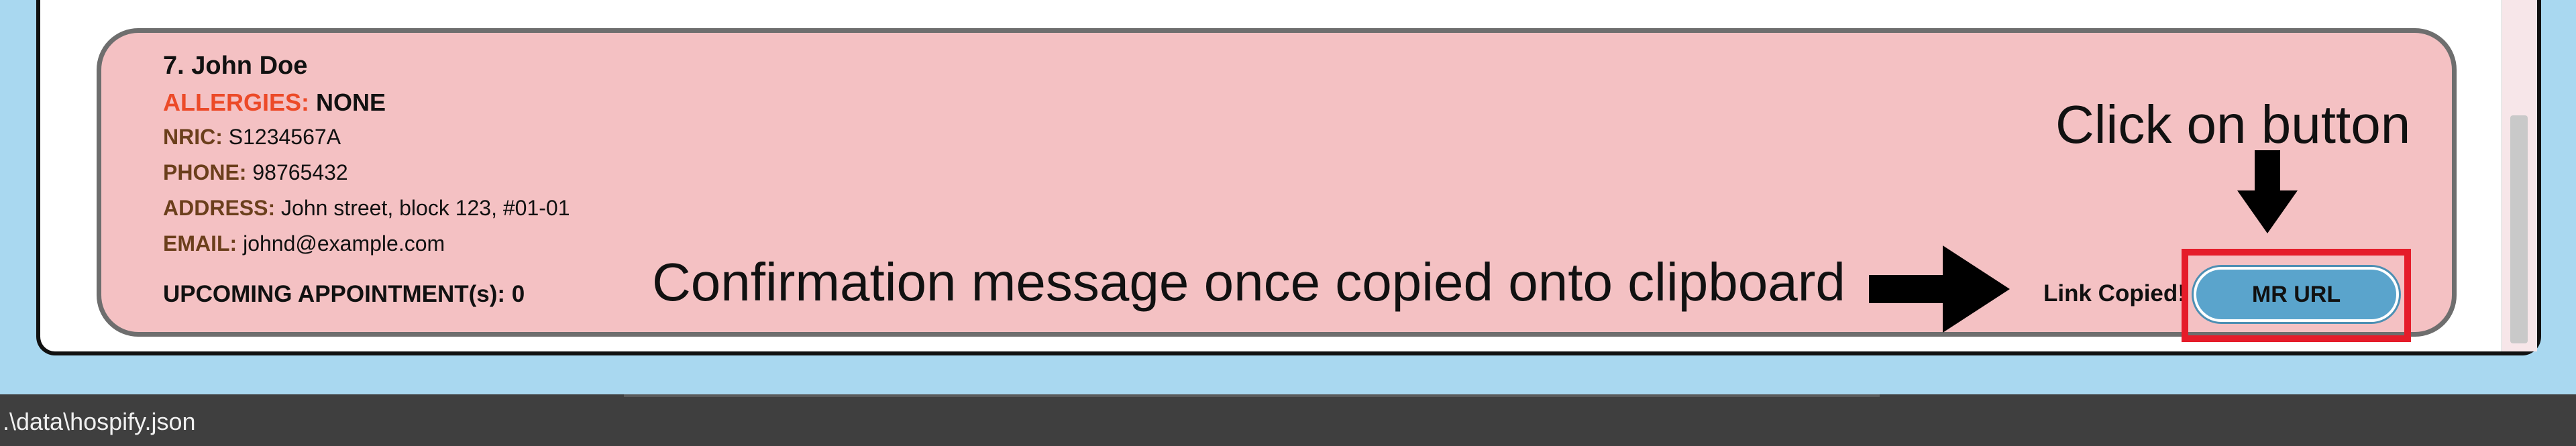  What do you see at coordinates (2519, 229) in the screenshot?
I see `scrollbar-thumb` at bounding box center [2519, 229].